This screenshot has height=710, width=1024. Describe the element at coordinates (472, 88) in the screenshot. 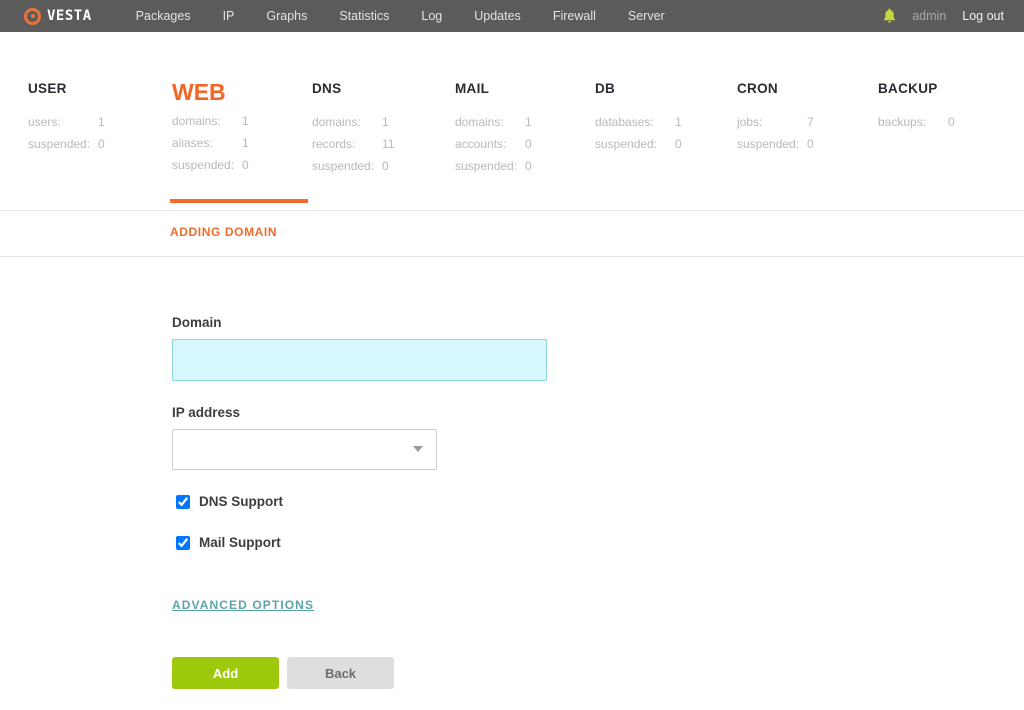

I see `stat-title-mail: MAIL` at that location.